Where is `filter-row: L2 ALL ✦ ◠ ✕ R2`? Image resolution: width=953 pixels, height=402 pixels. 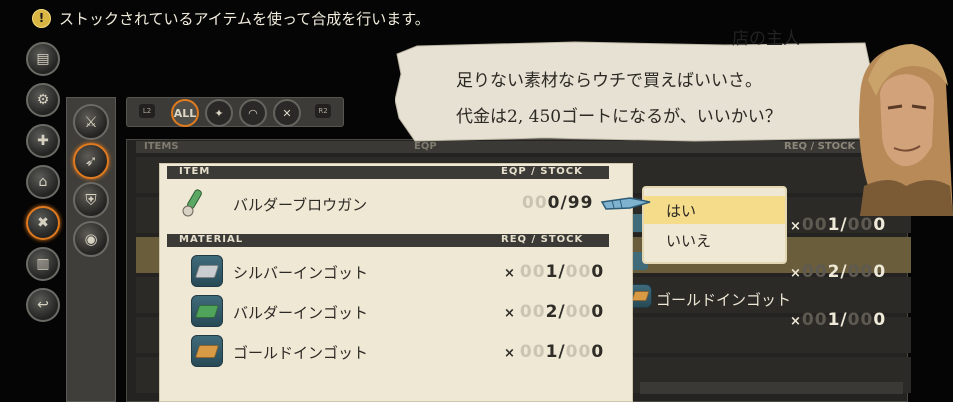
filter-row: L2 ALL ✦ ◠ ✕ R2 is located at coordinates (235, 112).